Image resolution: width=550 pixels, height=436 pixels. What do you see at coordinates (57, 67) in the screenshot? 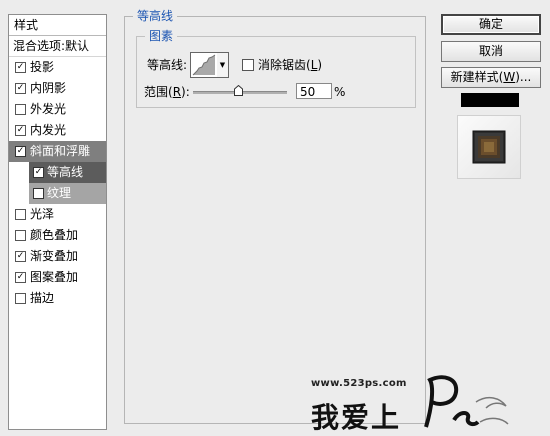
I see `style-item-drop-shadow: ✓ 投影` at bounding box center [57, 67].